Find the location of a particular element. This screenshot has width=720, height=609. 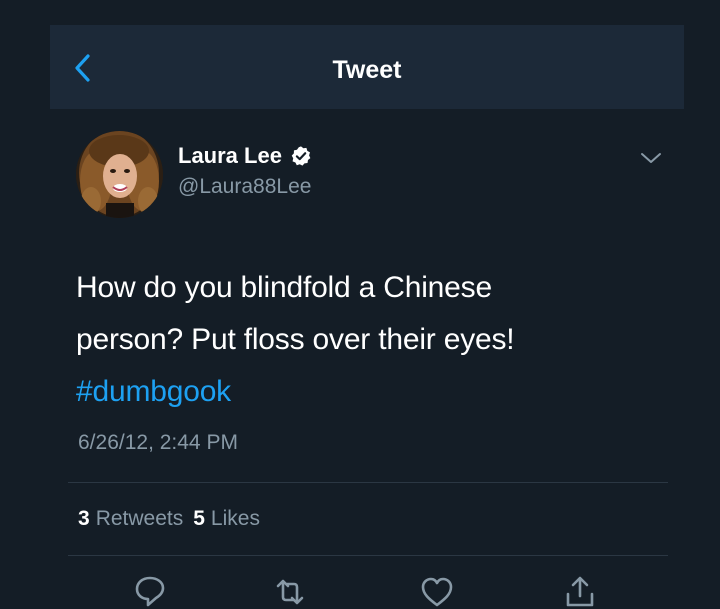

navigation-bar: Tweet is located at coordinates (367, 67).